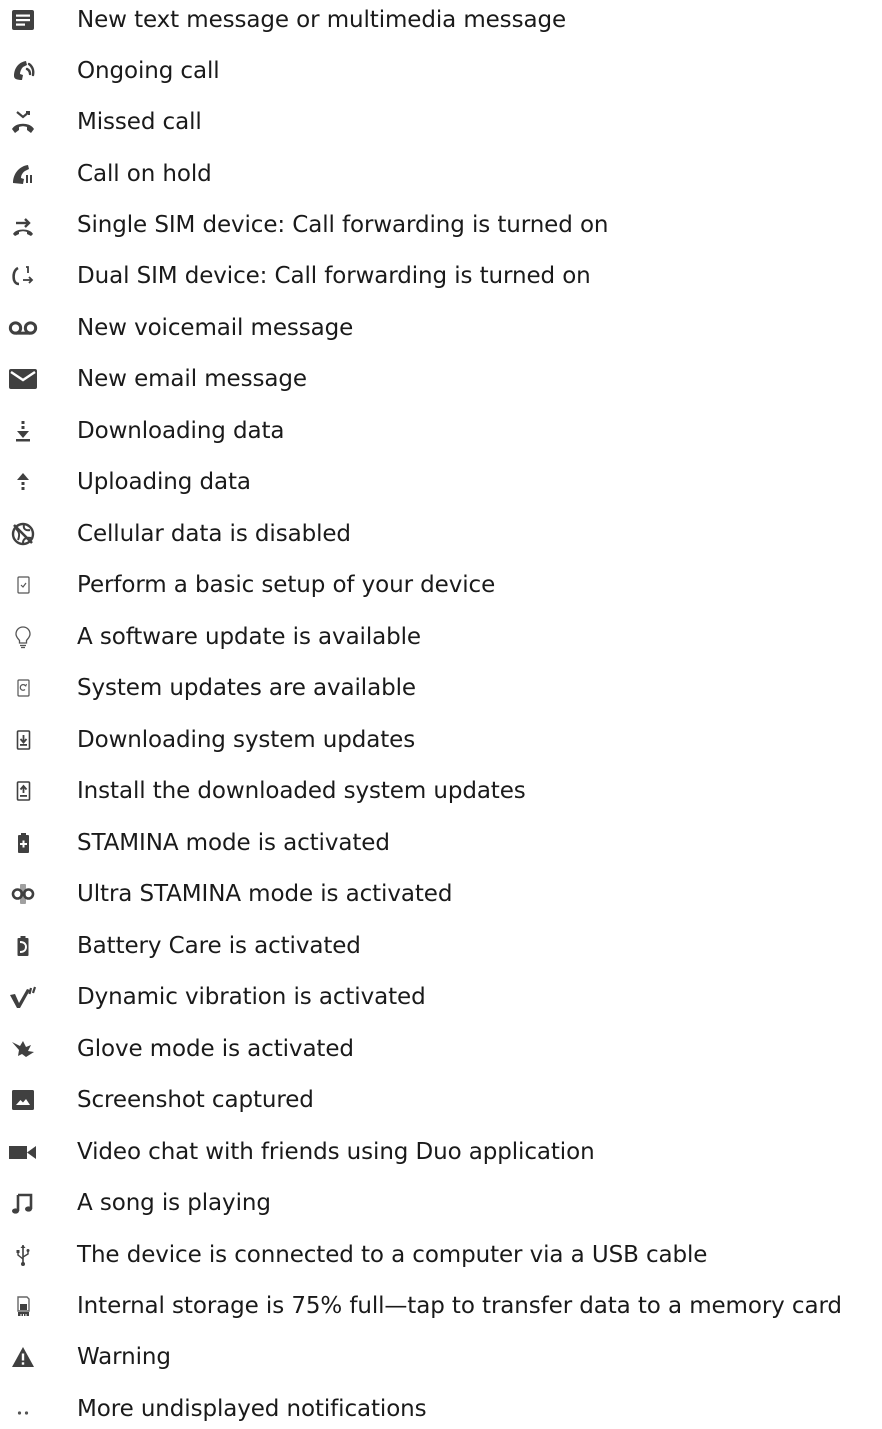 This screenshot has width=882, height=1429. What do you see at coordinates (23, 1357) in the screenshot?
I see `warning-icon` at bounding box center [23, 1357].